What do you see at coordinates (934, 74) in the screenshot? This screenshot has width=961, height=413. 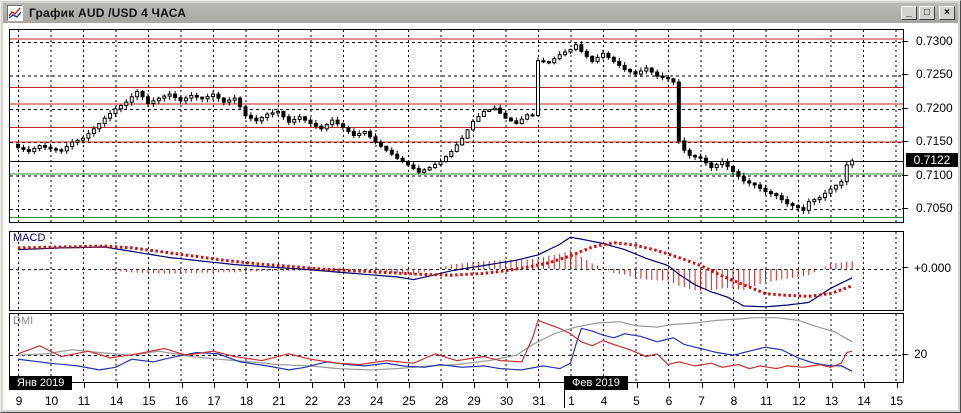 I see `price-axis-label: 0.7250` at bounding box center [934, 74].